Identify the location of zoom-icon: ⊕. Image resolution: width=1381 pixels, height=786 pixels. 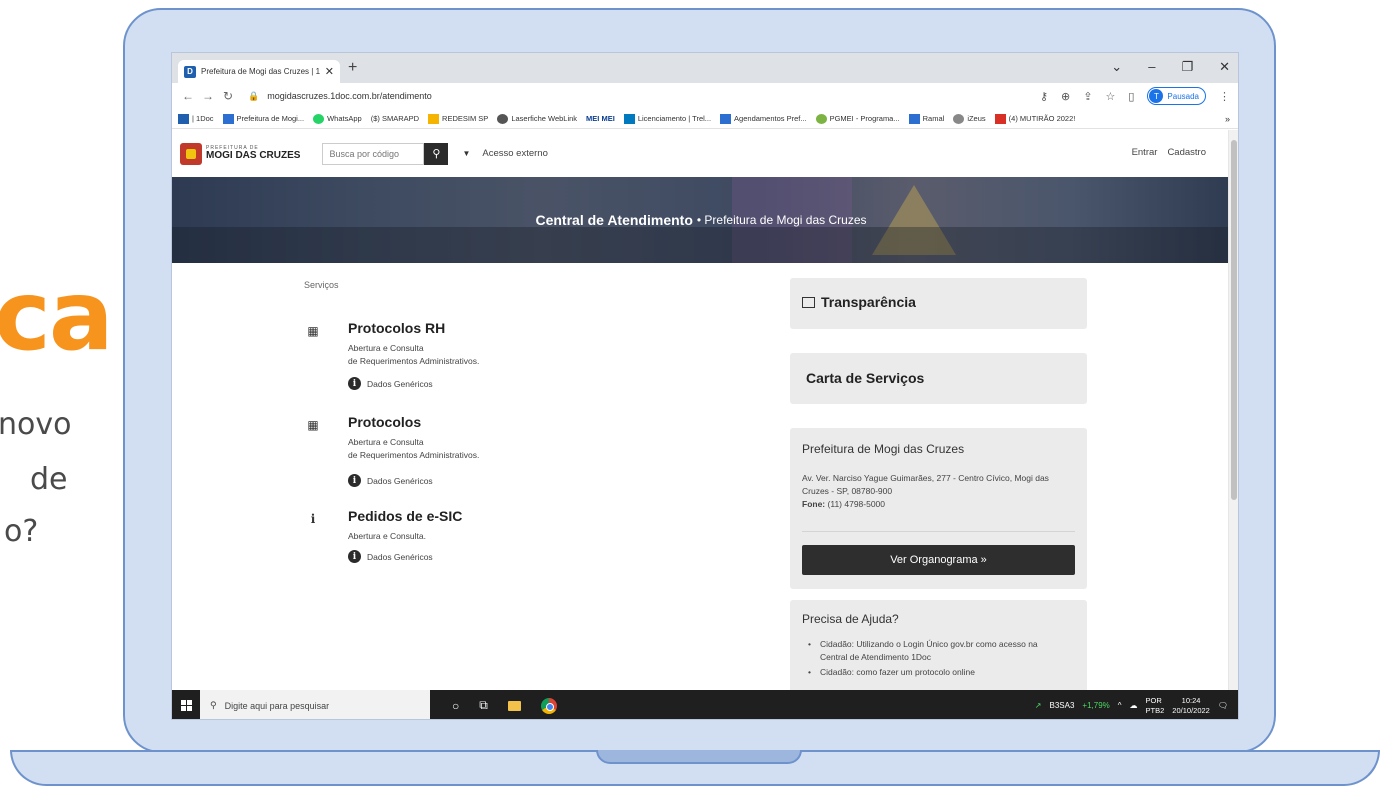
(1065, 96).